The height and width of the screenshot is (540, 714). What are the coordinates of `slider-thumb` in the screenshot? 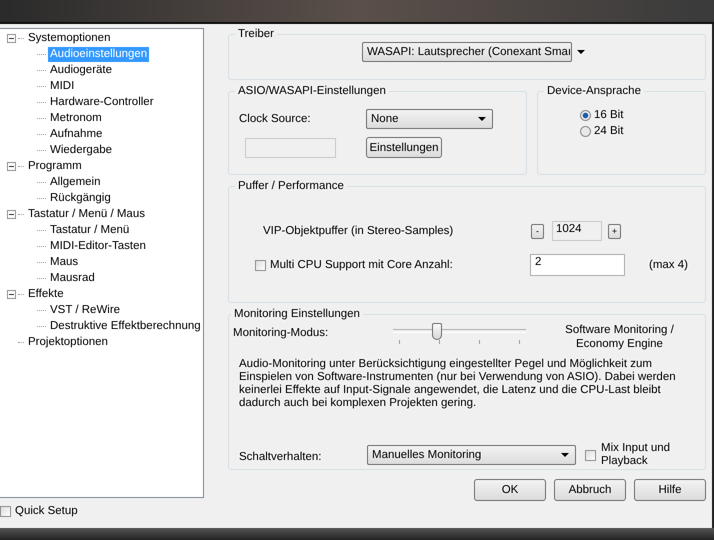 It's located at (437, 331).